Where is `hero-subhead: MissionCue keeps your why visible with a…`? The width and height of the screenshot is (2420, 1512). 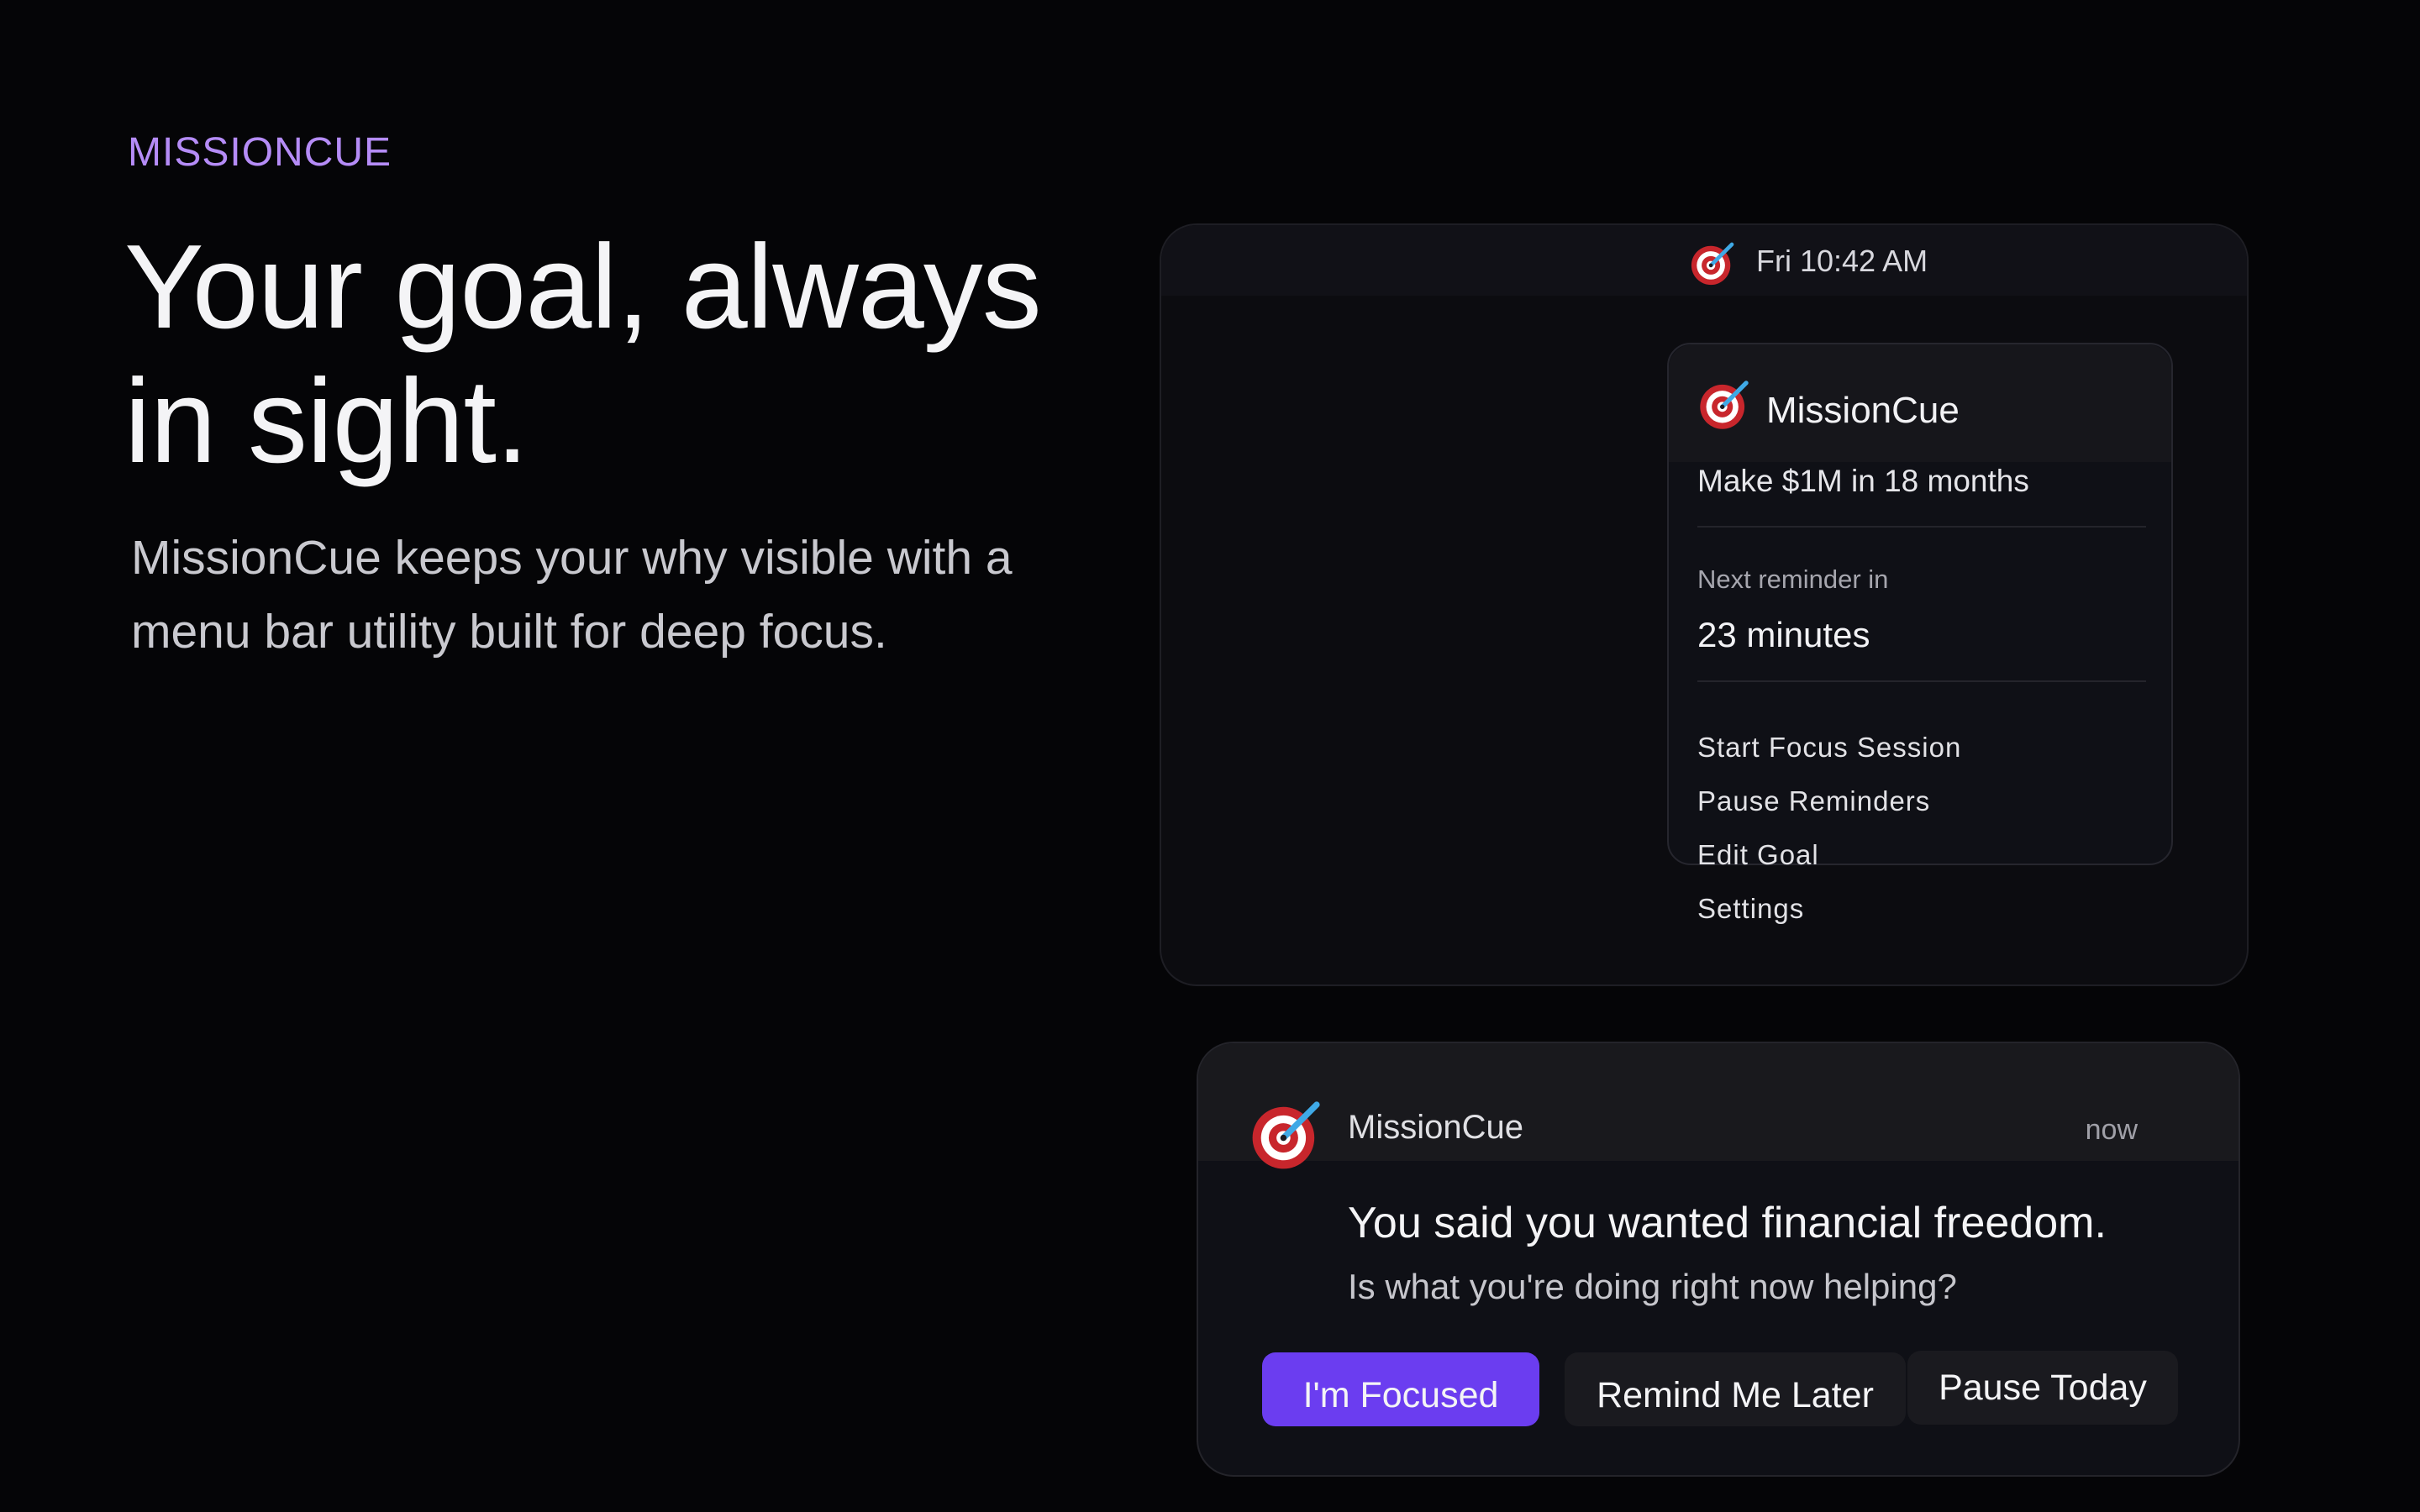 hero-subhead: MissionCue keeps your why visible with a… is located at coordinates (610, 595).